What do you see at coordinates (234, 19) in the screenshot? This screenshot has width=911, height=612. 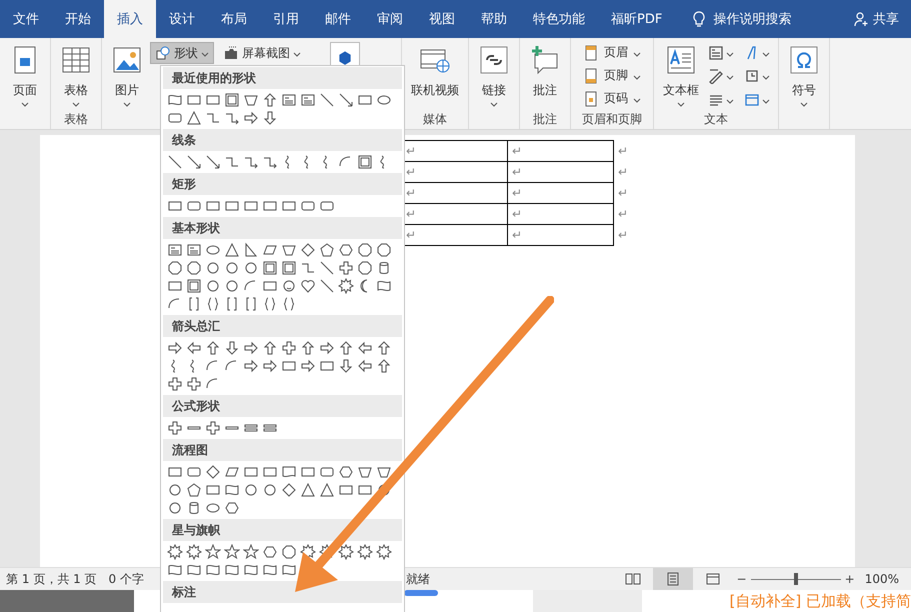 I see `ribbon-tab: 布局` at bounding box center [234, 19].